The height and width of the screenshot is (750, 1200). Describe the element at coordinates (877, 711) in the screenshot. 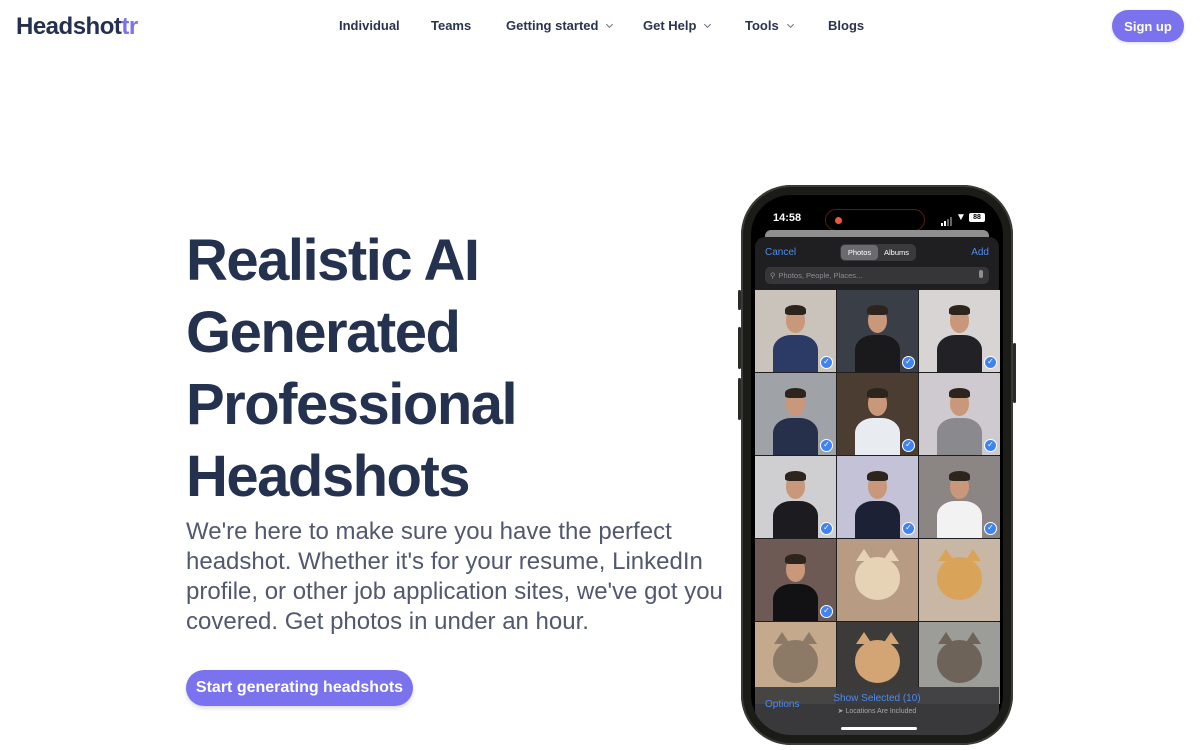

I see `locations-included-note: ➤ Locations Are Included` at that location.